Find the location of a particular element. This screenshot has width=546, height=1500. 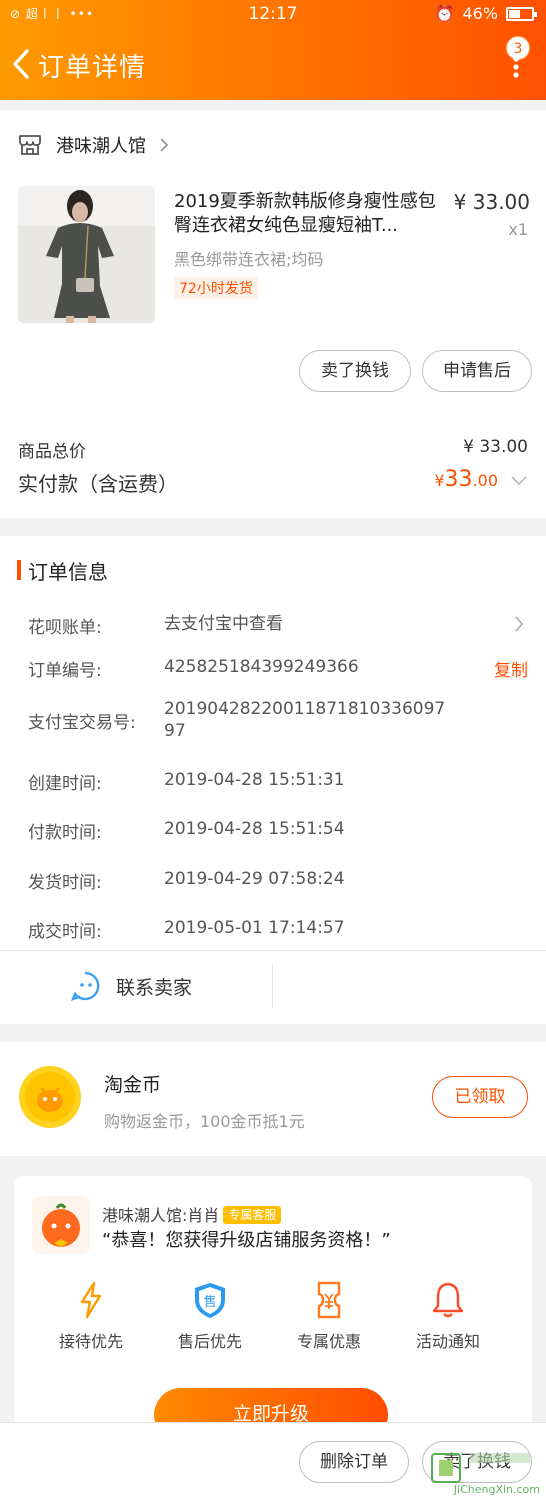

service-message: “恭喜！您获得升级店铺服务资格！” is located at coordinates (246, 1240).